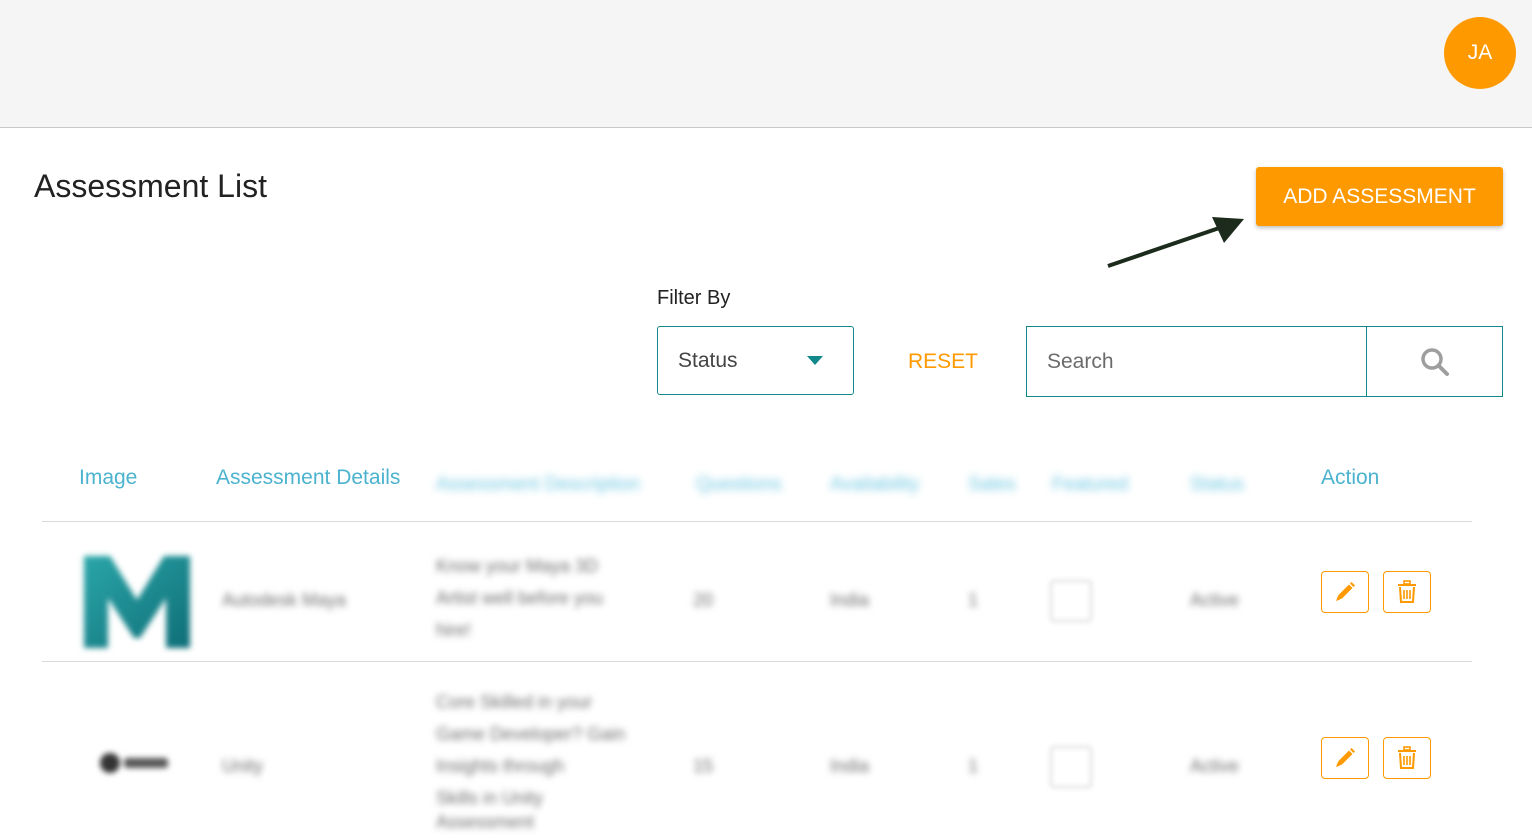  Describe the element at coordinates (308, 477) in the screenshot. I see `column-header-assessment-details: Assessment Details` at that location.